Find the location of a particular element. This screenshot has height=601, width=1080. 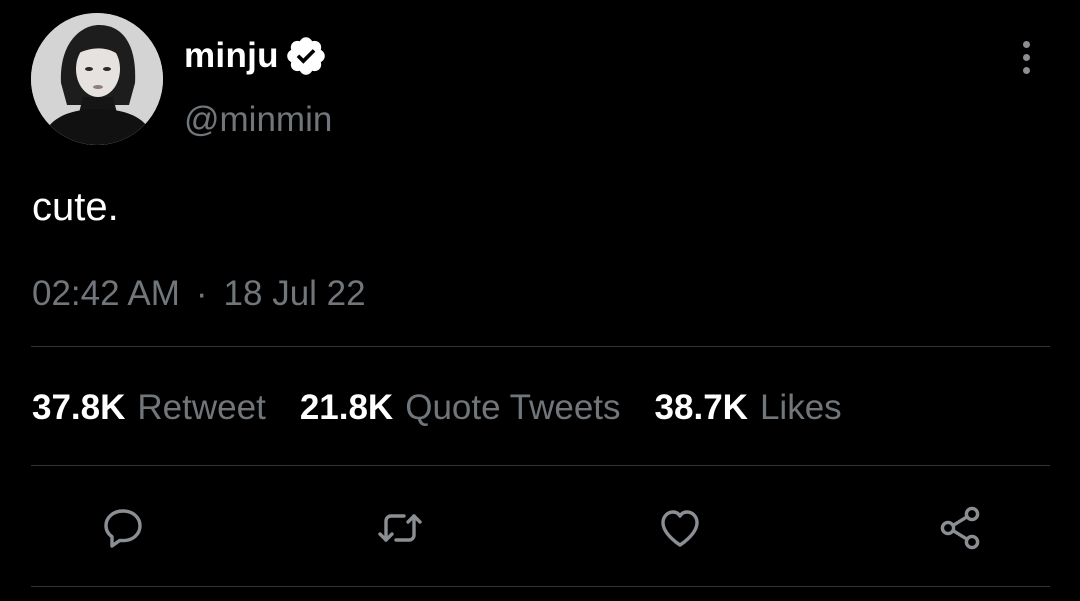

tweet-date: 18 Jul 22 is located at coordinates (295, 293).